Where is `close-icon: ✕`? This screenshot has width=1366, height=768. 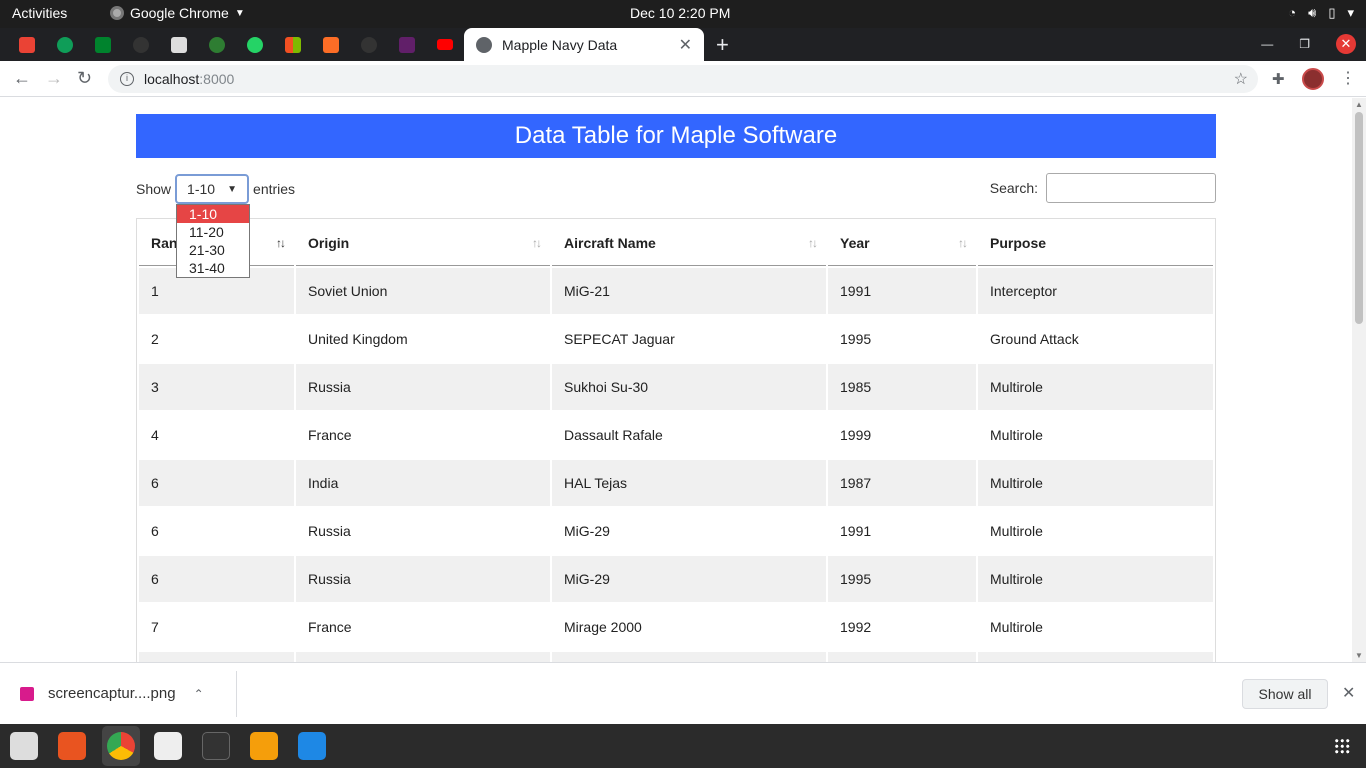 close-icon: ✕ is located at coordinates (1348, 693).